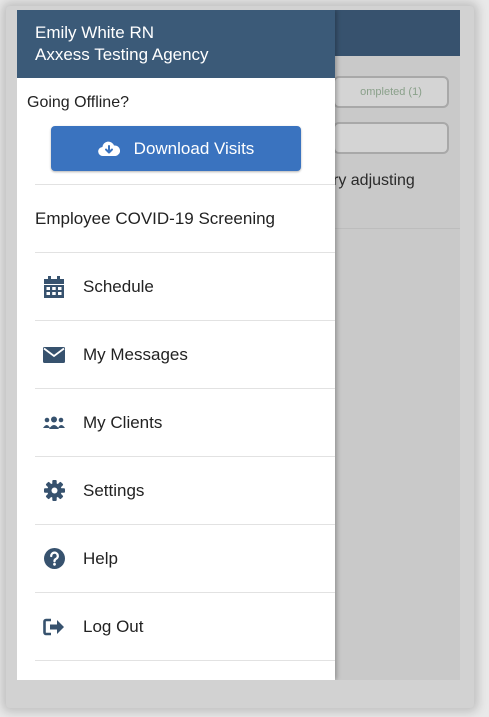 Image resolution: width=489 pixels, height=717 pixels. What do you see at coordinates (54, 355) in the screenshot?
I see `envelope-icon` at bounding box center [54, 355].